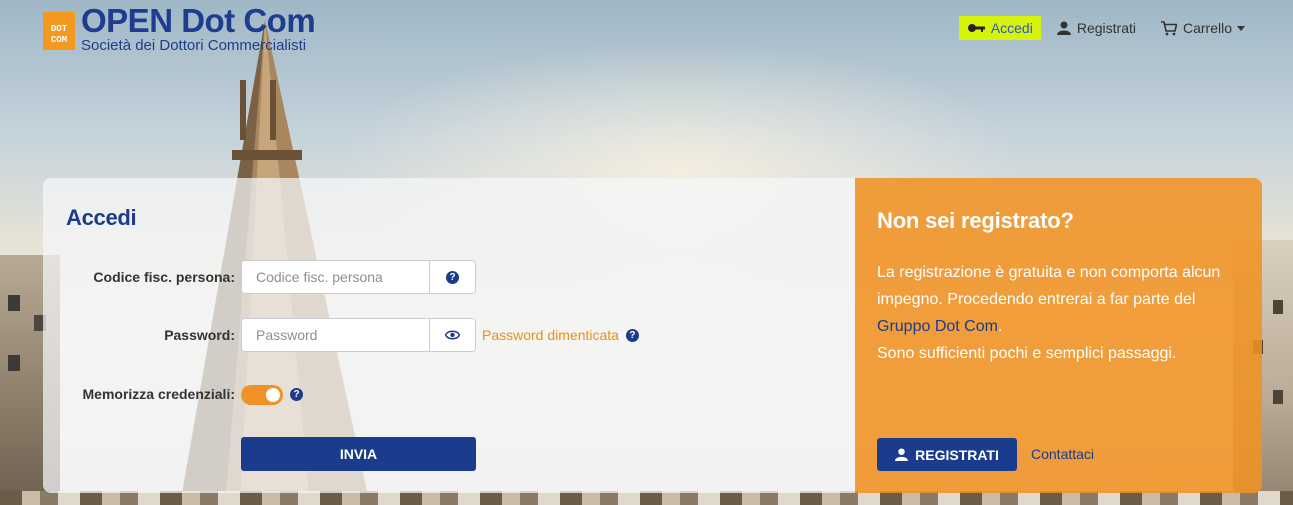  I want to click on nav-cart-label: Carrello, so click(1207, 28).